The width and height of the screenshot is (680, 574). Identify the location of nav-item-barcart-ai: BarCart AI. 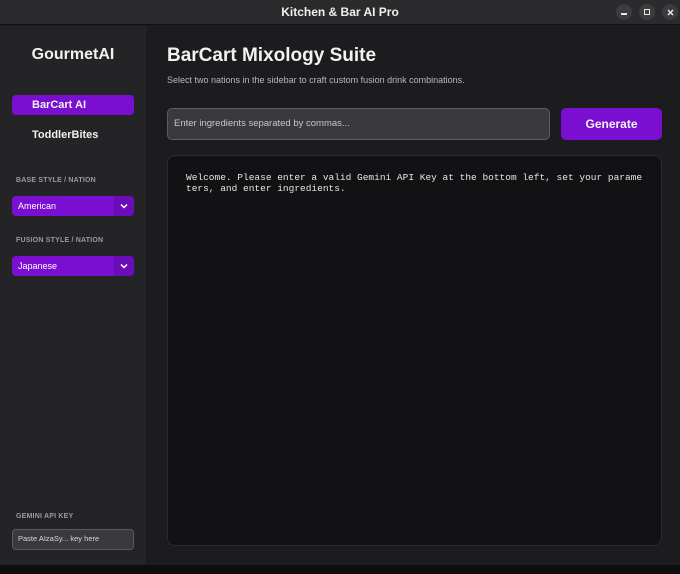
(73, 105).